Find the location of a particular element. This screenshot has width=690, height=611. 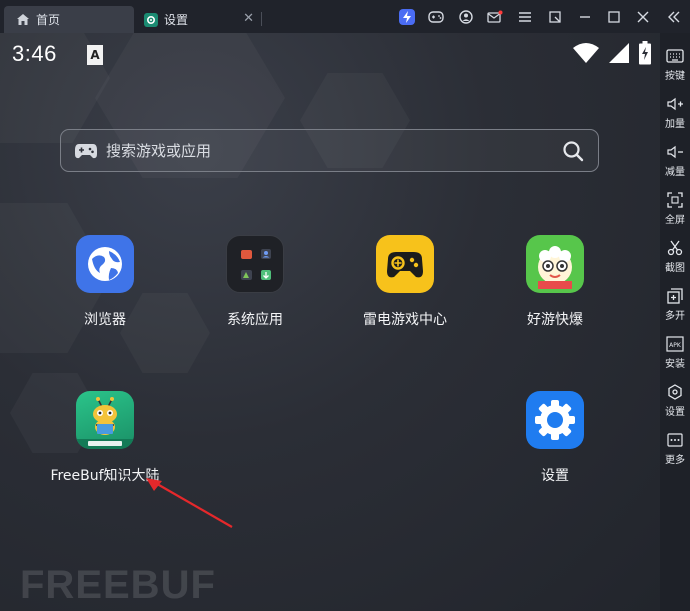

booster-icon is located at coordinates (407, 17).